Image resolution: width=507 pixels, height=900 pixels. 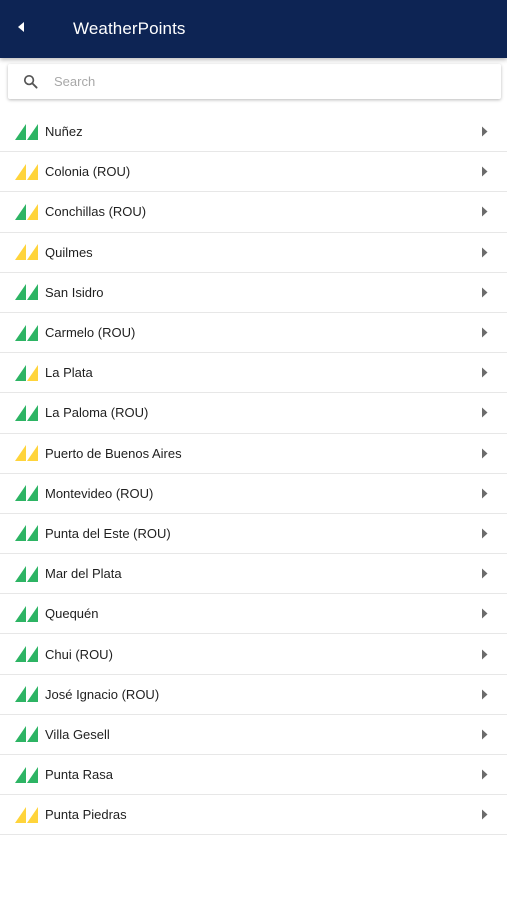 What do you see at coordinates (97, 413) in the screenshot?
I see `location-name: La Paloma (ROU)` at bounding box center [97, 413].